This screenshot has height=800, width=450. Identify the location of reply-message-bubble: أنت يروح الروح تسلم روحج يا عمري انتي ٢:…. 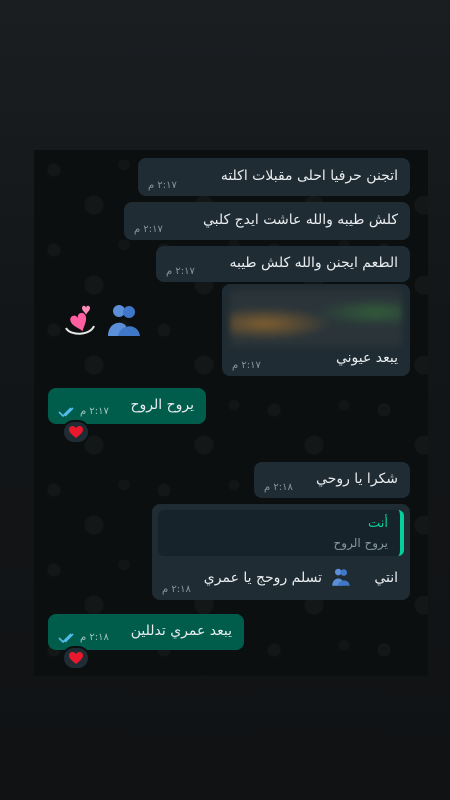
(281, 552).